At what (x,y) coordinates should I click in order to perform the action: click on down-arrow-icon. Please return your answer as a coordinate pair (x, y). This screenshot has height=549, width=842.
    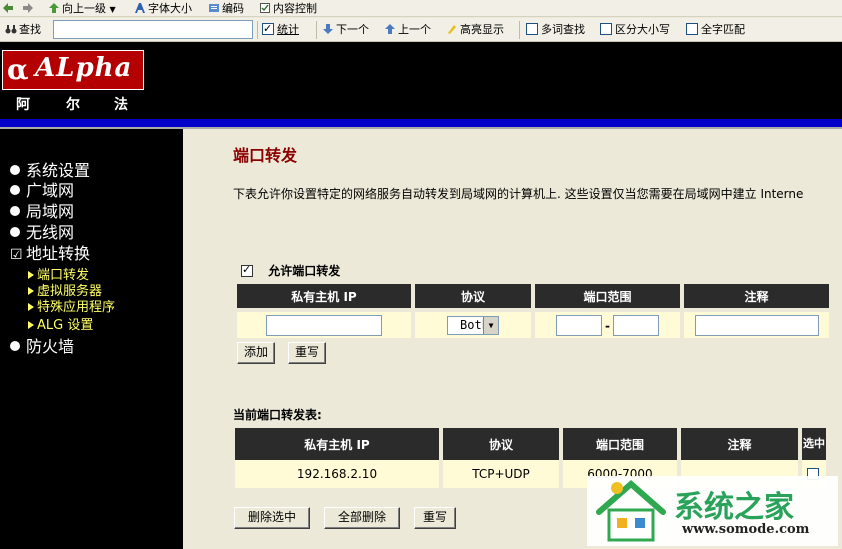
    Looking at the image, I should click on (328, 29).